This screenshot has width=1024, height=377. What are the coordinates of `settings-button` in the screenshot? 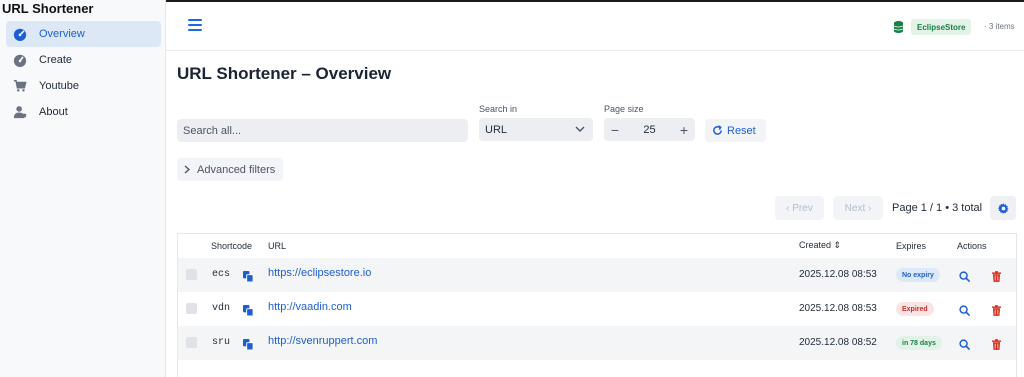 It's located at (1003, 208).